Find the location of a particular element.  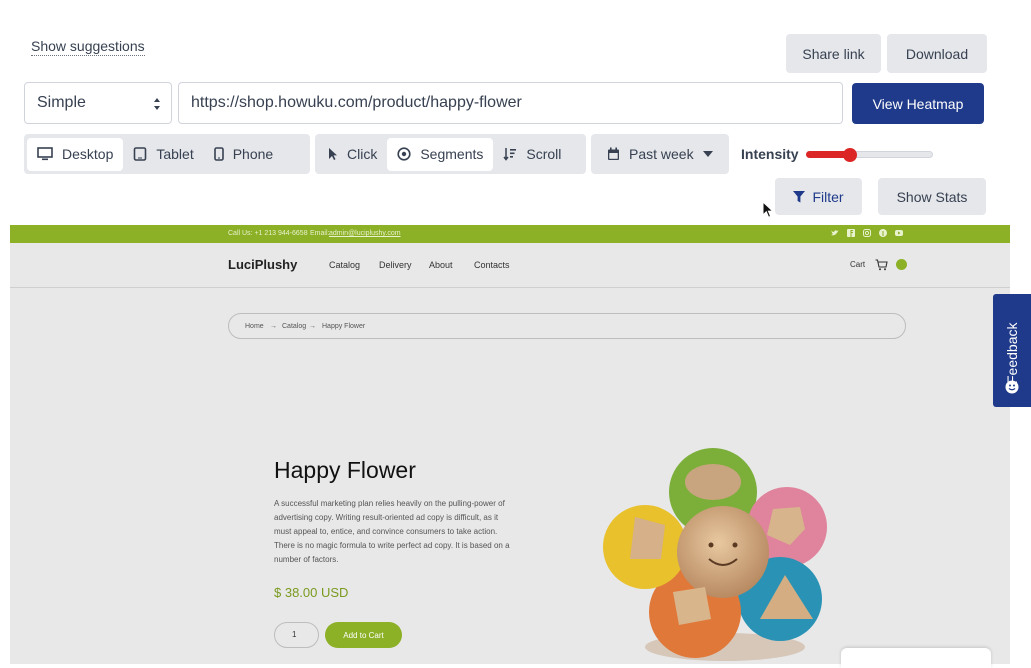

date-range-dropdown: Past week is located at coordinates (660, 154).